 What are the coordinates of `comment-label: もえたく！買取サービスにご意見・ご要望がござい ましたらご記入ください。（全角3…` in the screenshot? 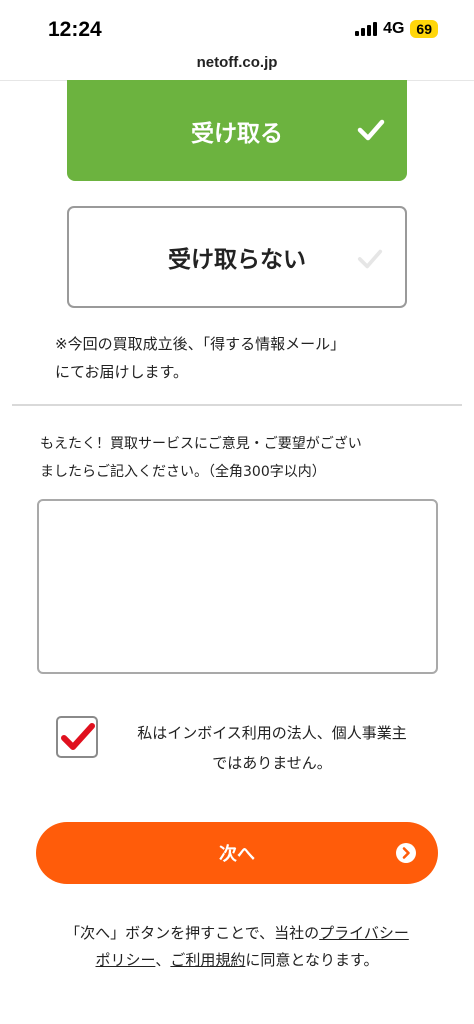 It's located at (240, 458).